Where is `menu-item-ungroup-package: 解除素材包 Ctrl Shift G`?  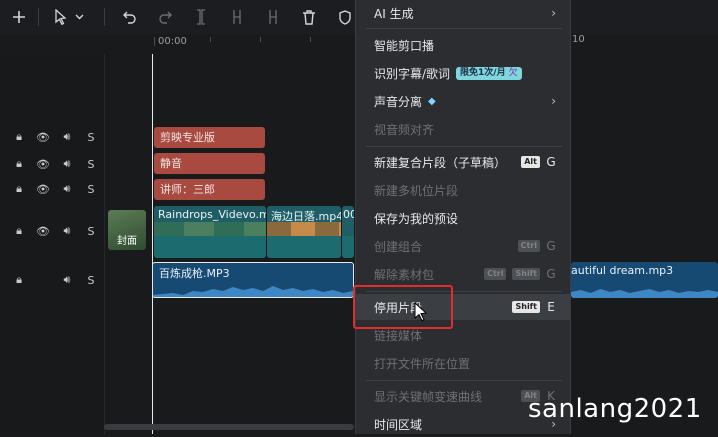
menu-item-ungroup-package: 解除素材包 Ctrl Shift G is located at coordinates (463, 274).